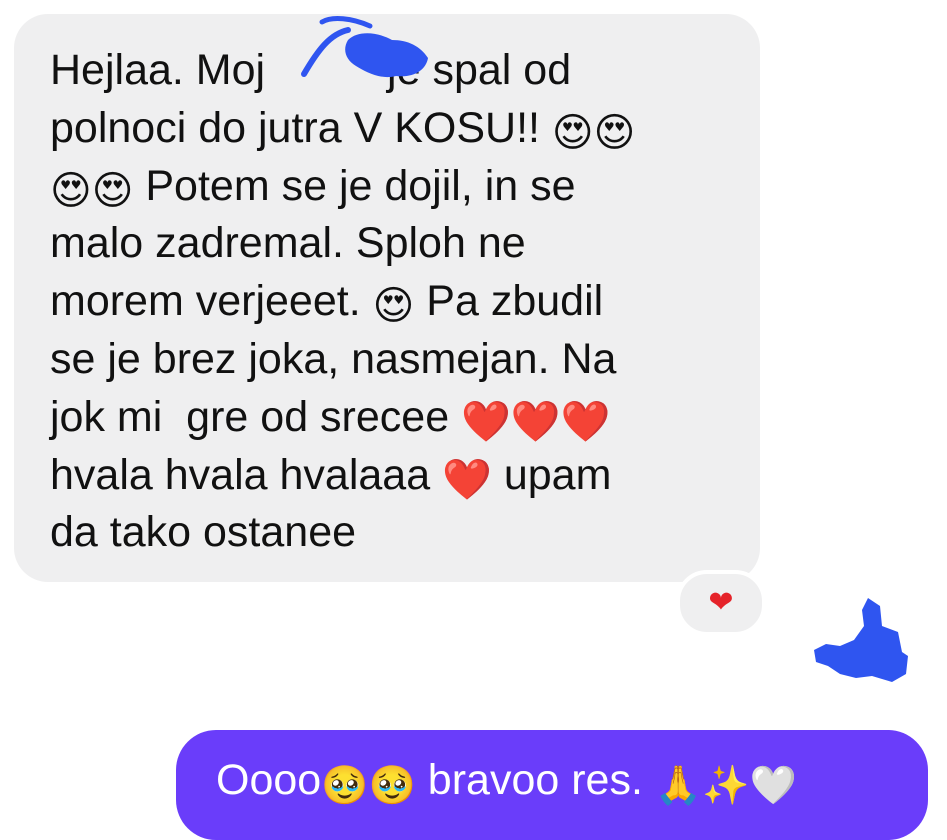 The image size is (947, 840). Describe the element at coordinates (269, 780) in the screenshot. I see `outgoing-text-start: Oooo` at that location.